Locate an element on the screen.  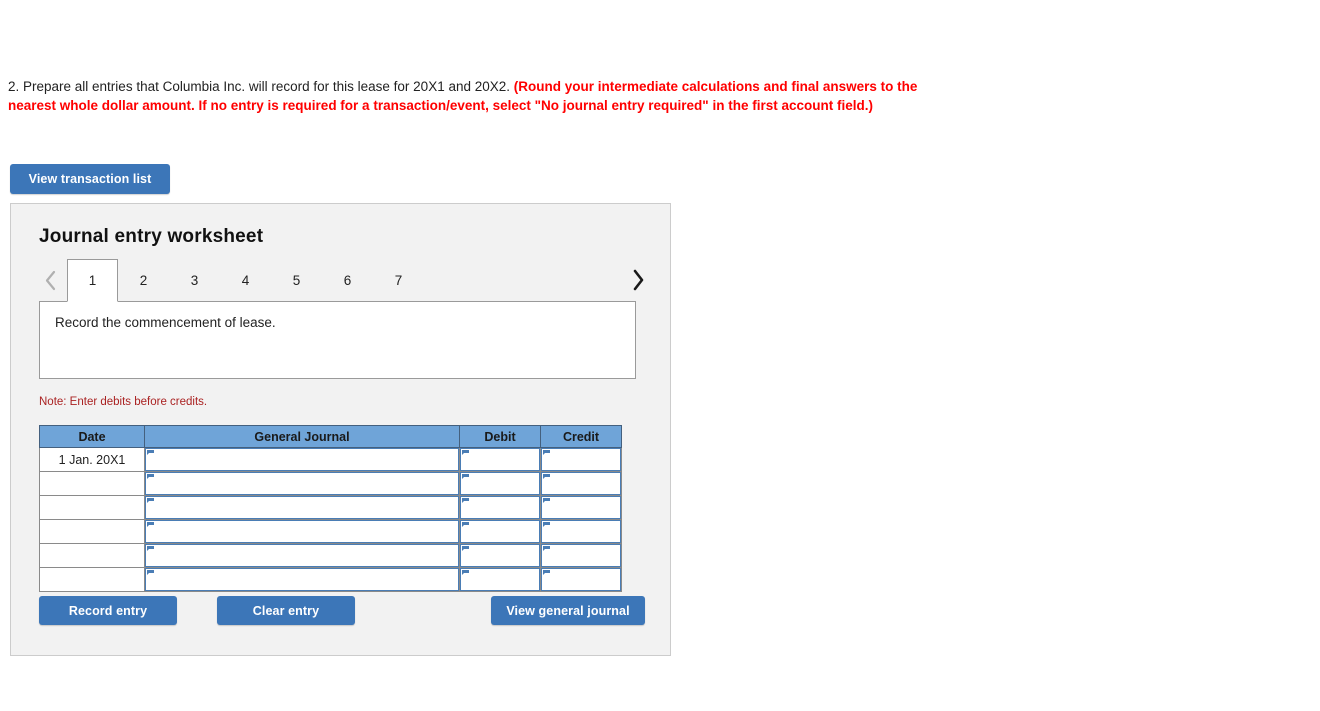
chevron-right-icon is located at coordinates (638, 280).